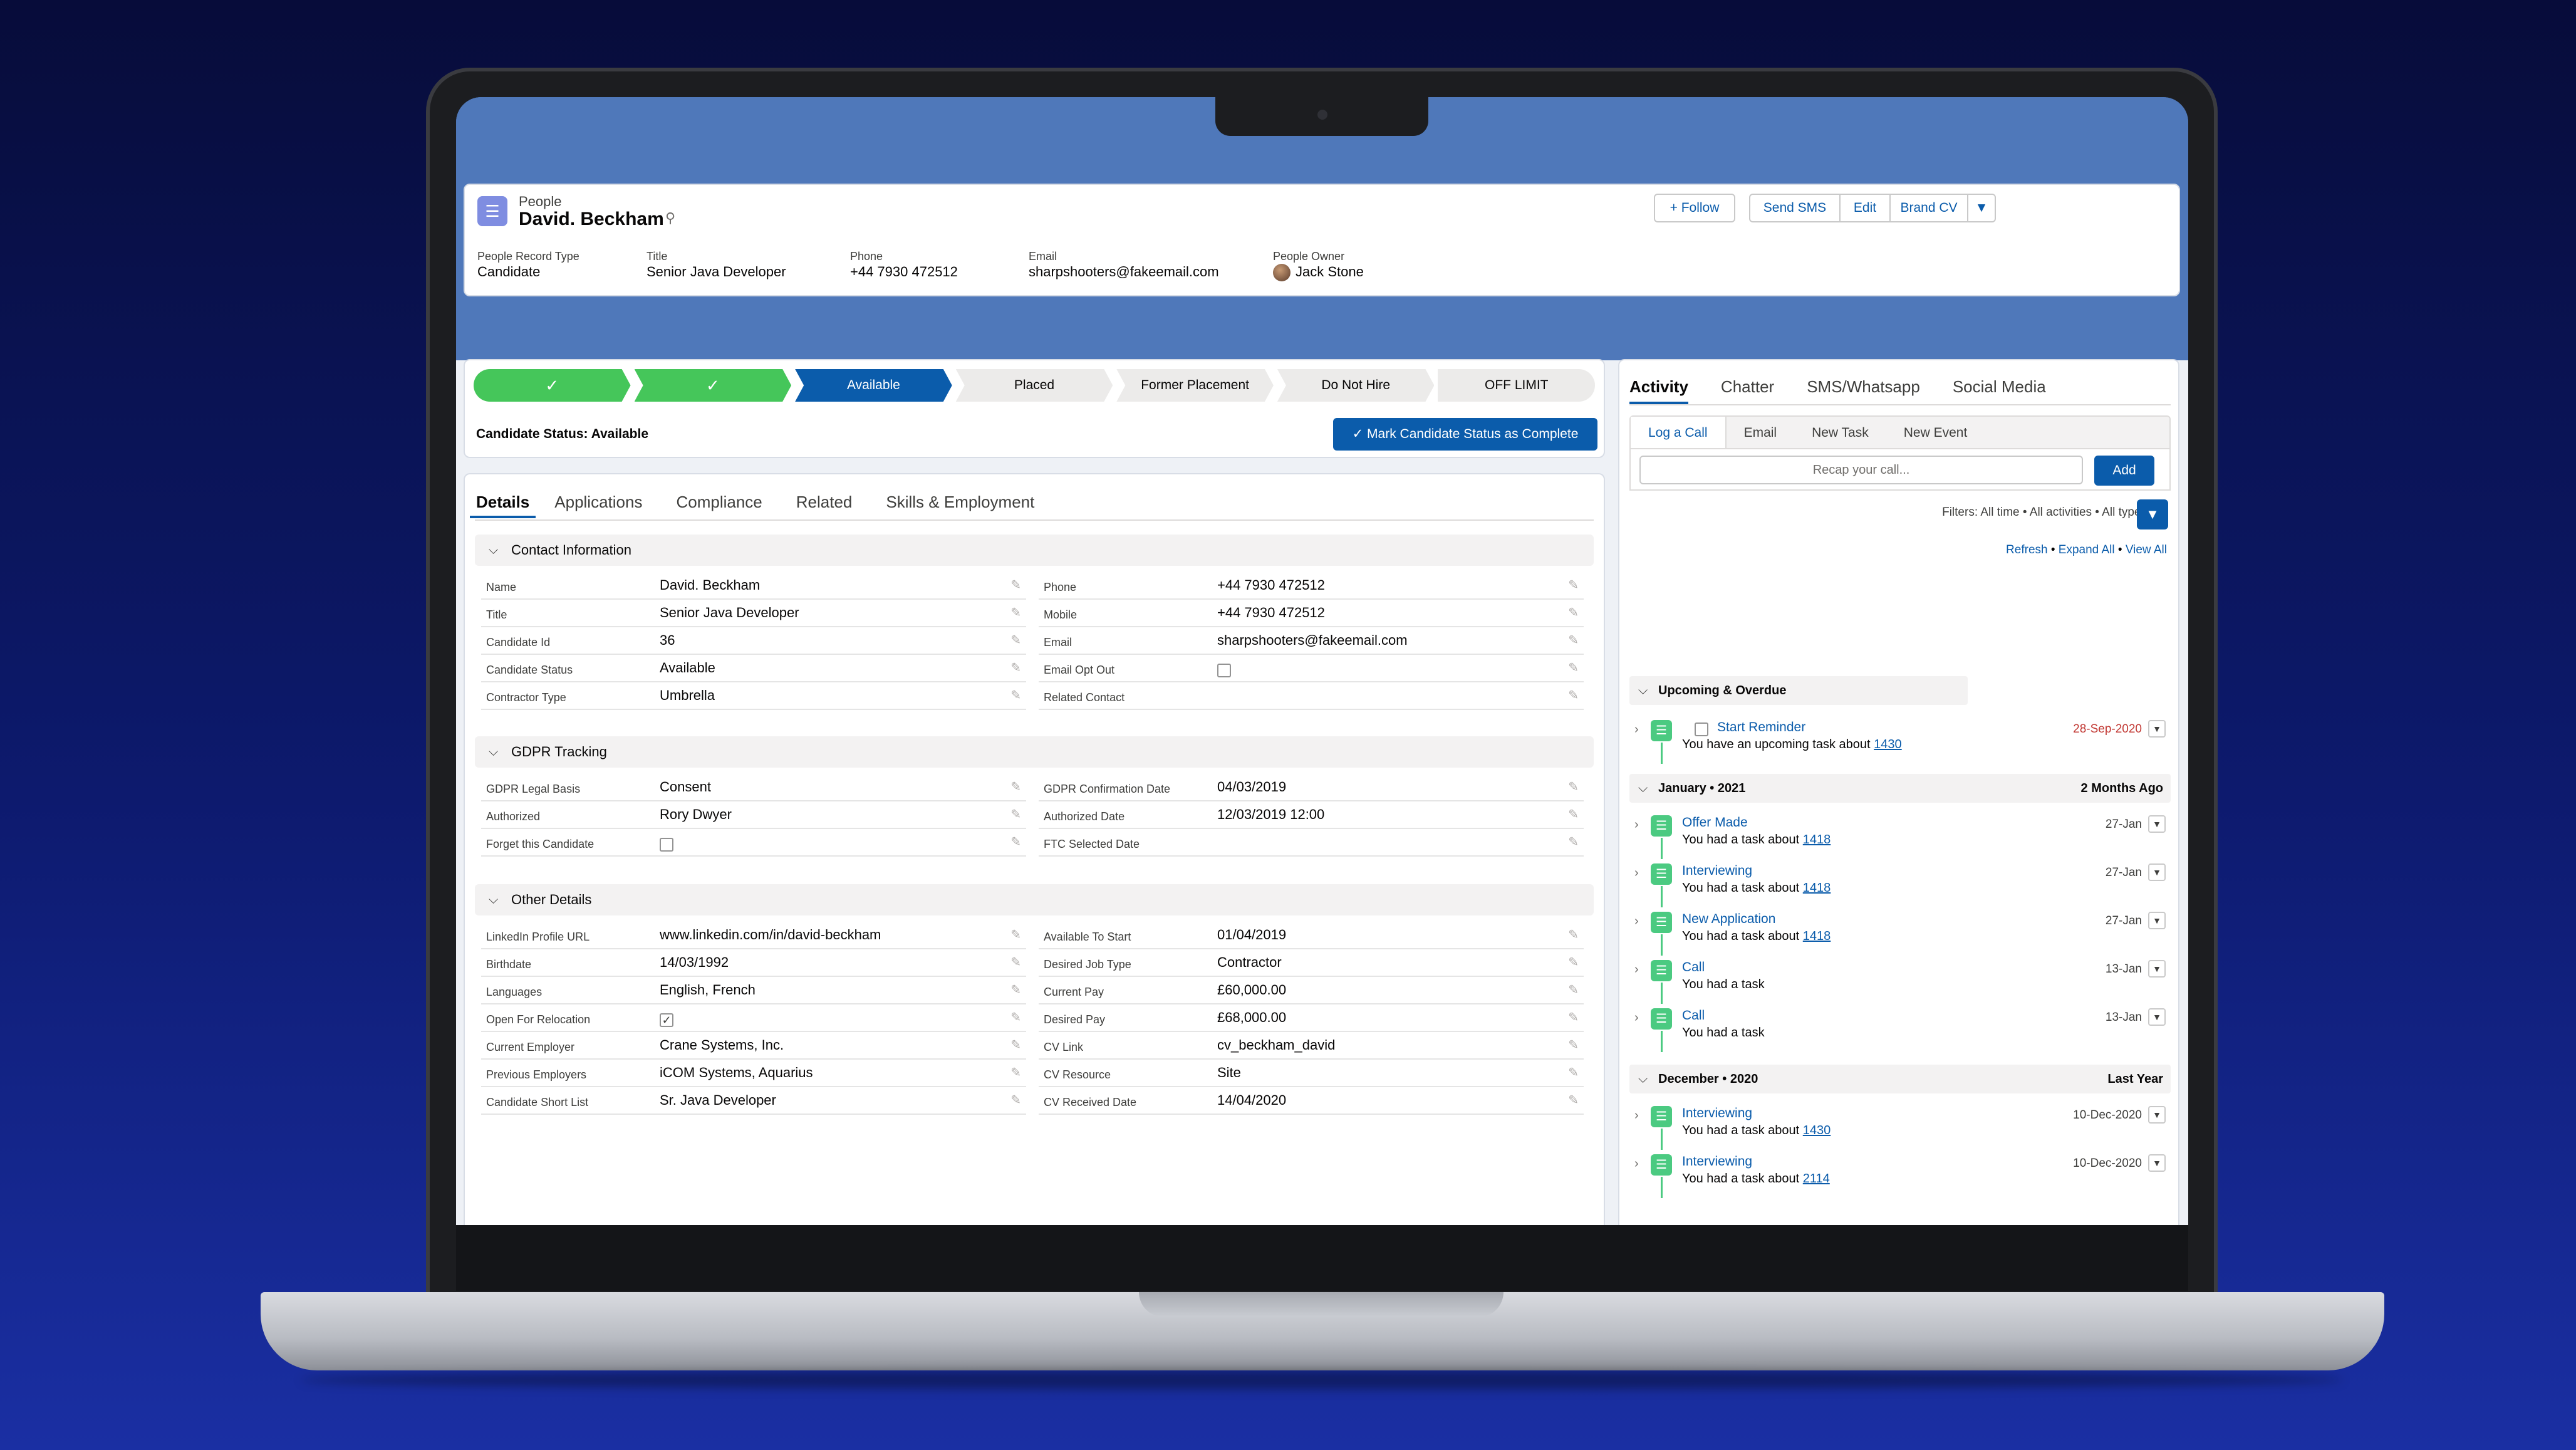 Image resolution: width=2576 pixels, height=1450 pixels. Describe the element at coordinates (904, 272) in the screenshot. I see `phone-link: +44 7930 472512` at that location.